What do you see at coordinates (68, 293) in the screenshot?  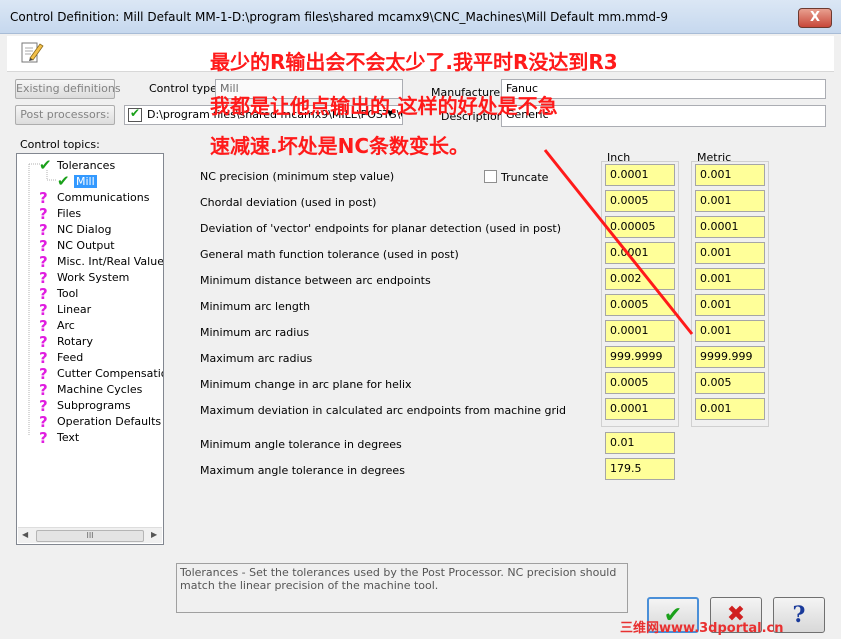 I see `sidebar-item-label: Tool` at bounding box center [68, 293].